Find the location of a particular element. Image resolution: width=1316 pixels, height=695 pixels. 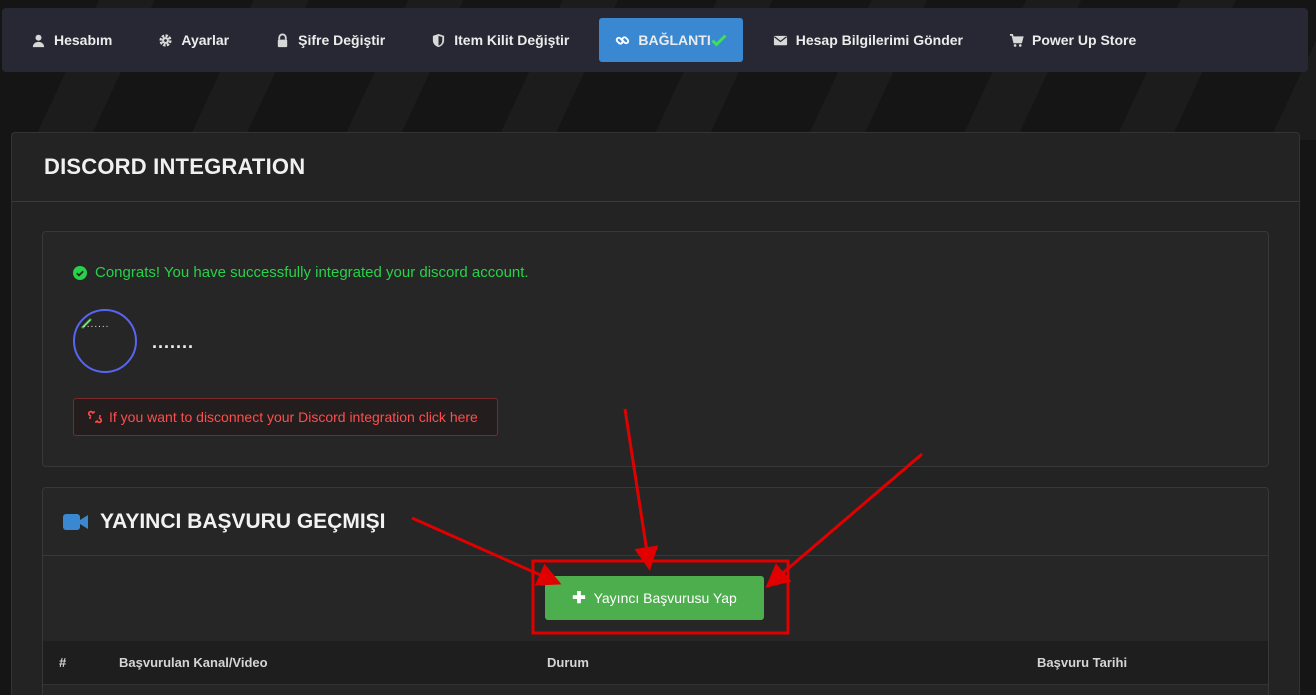

streamer-title: YAYINCI BAŞVURU GEÇMIŞI is located at coordinates (243, 521).